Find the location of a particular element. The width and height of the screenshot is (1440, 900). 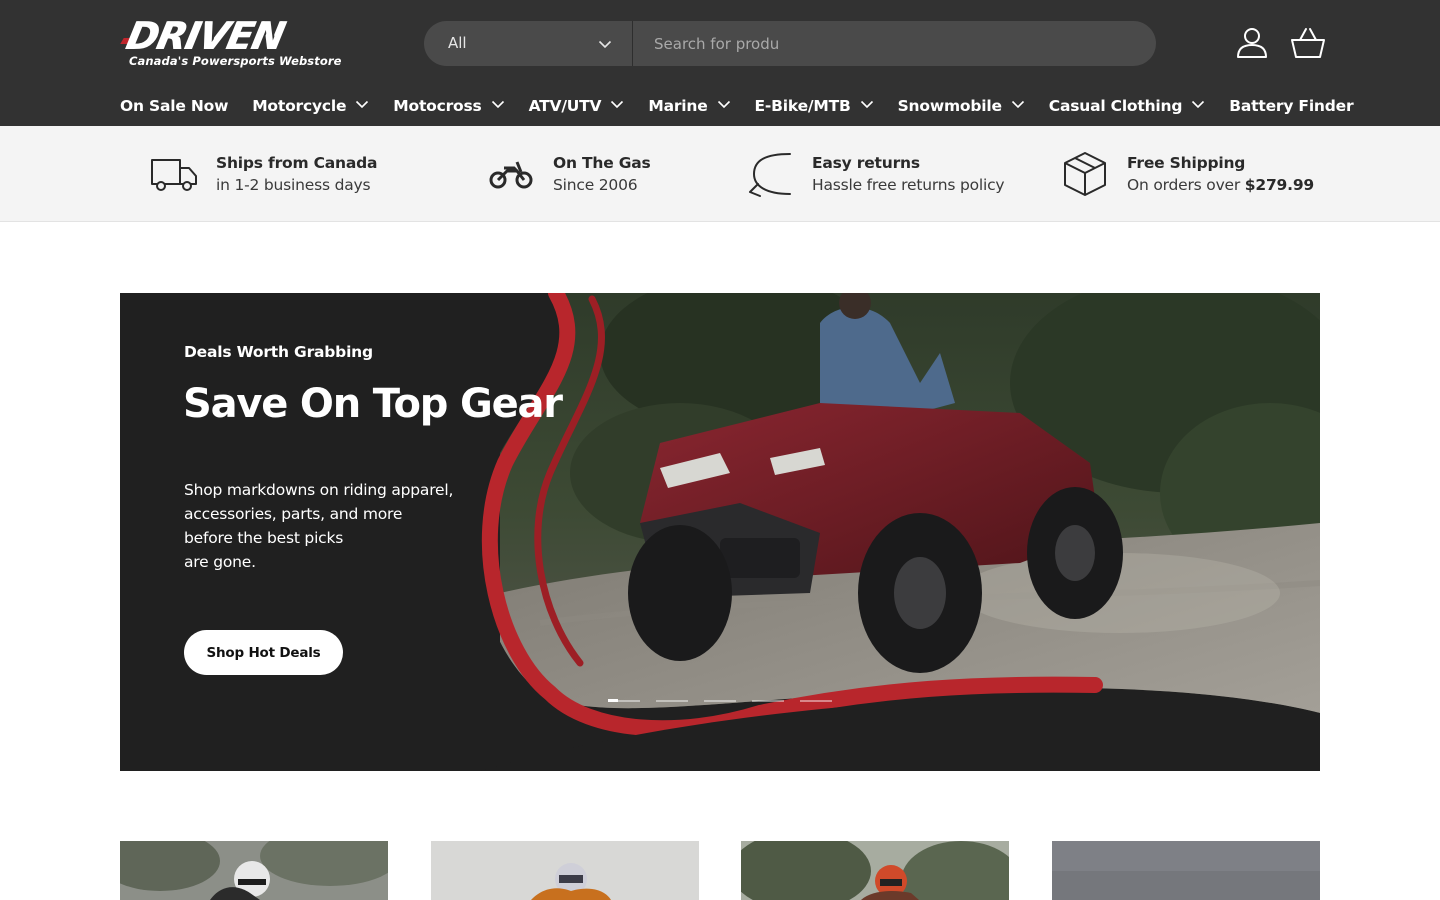

account-icon is located at coordinates (1252, 46).